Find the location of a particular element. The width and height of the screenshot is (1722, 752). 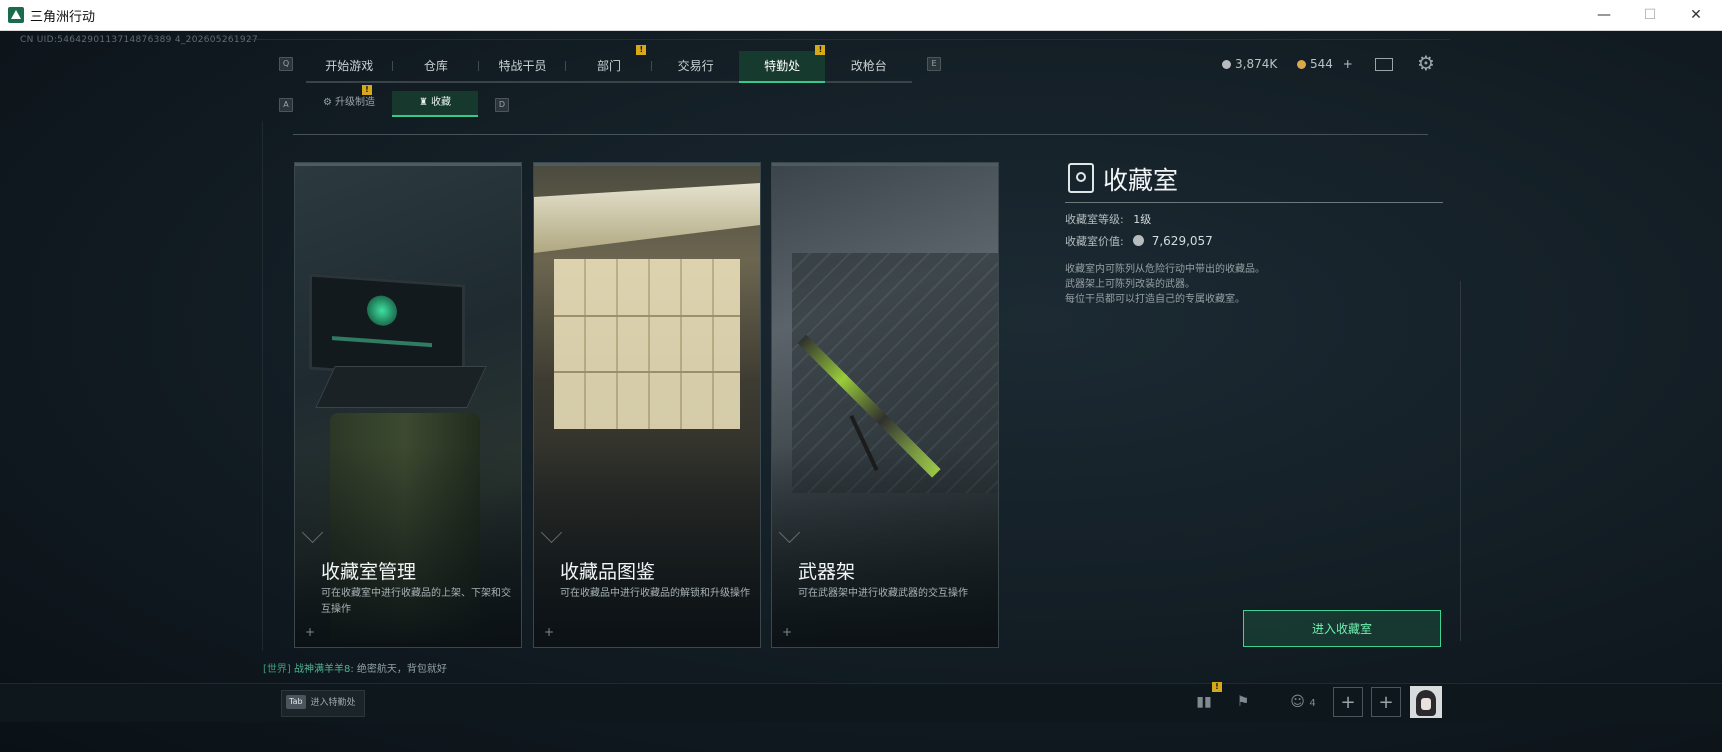

subtab-upgrade-craft: ⚙ 升级制造 ! is located at coordinates (349, 100).